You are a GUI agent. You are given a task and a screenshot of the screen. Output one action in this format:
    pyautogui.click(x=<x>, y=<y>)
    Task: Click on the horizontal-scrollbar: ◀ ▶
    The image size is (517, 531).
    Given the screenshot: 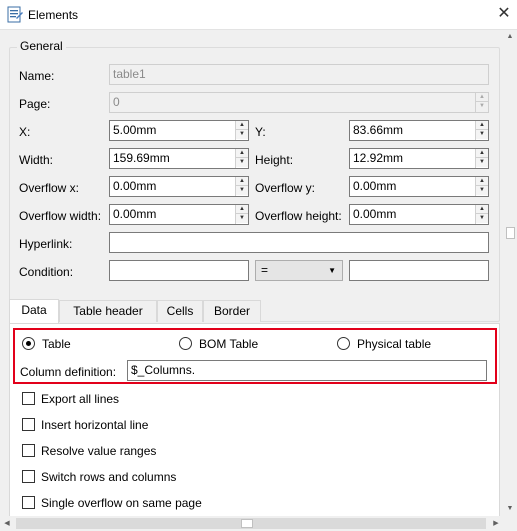 What is the action you would take?
    pyautogui.click(x=251, y=523)
    